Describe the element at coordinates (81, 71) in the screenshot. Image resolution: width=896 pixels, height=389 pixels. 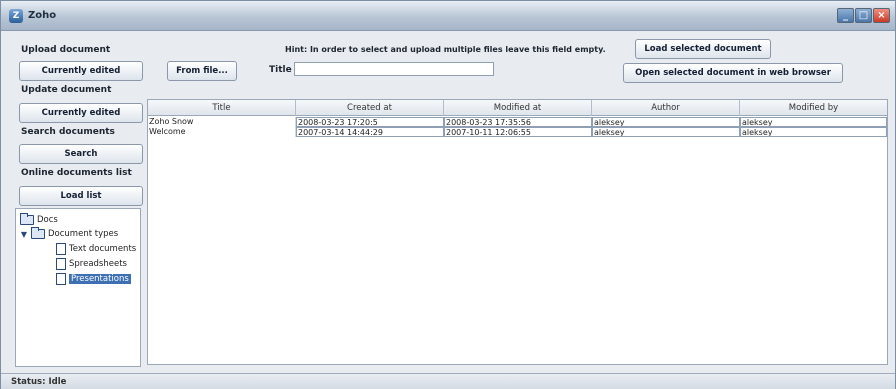
I see `upload-currently-edited-button: Currently edited` at that location.